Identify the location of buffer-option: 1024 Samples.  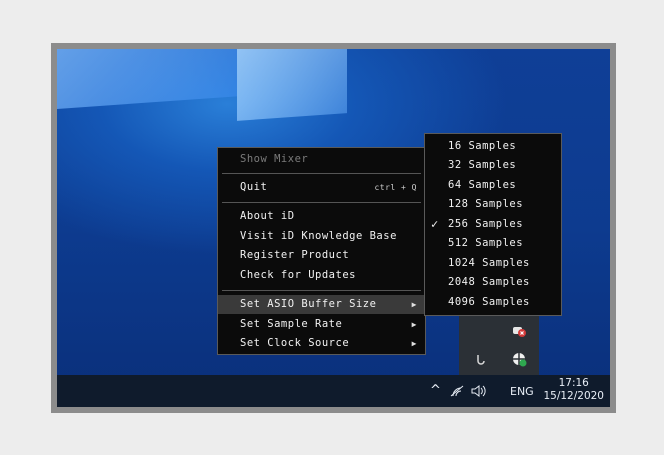
(493, 263).